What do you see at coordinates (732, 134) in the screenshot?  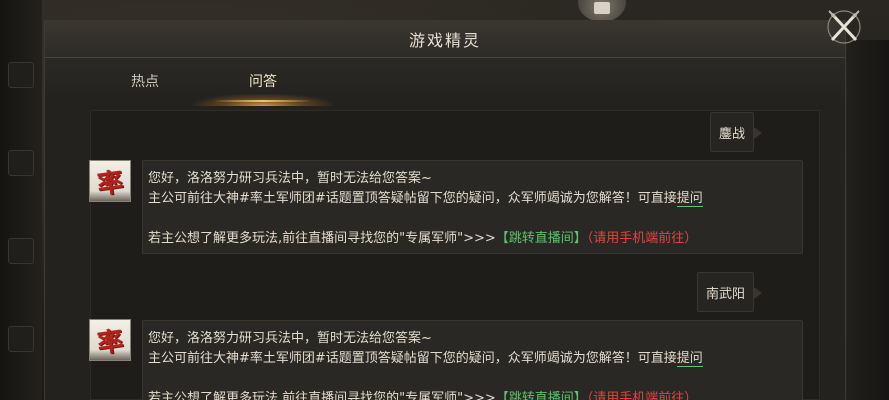 I see `user-message-text: 鏖战` at bounding box center [732, 134].